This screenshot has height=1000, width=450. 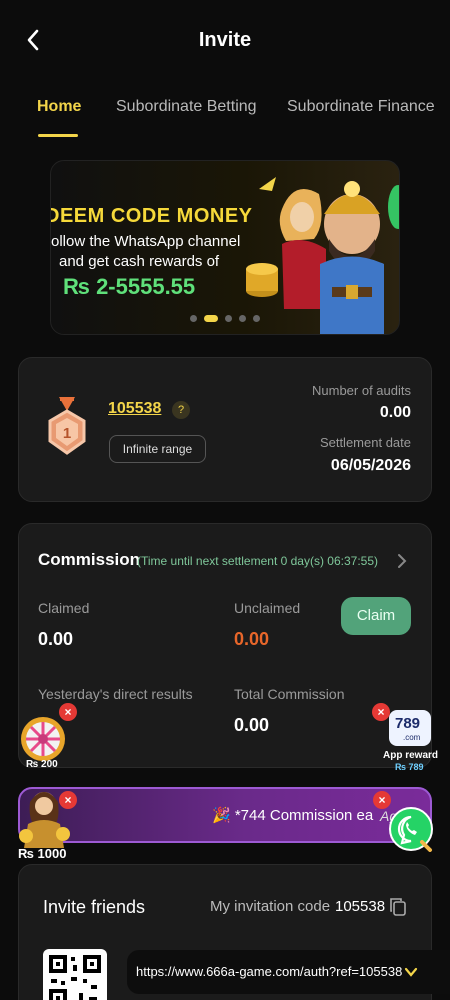 What do you see at coordinates (267, 608) in the screenshot?
I see `unclaimed-label: Unclaimed` at bounding box center [267, 608].